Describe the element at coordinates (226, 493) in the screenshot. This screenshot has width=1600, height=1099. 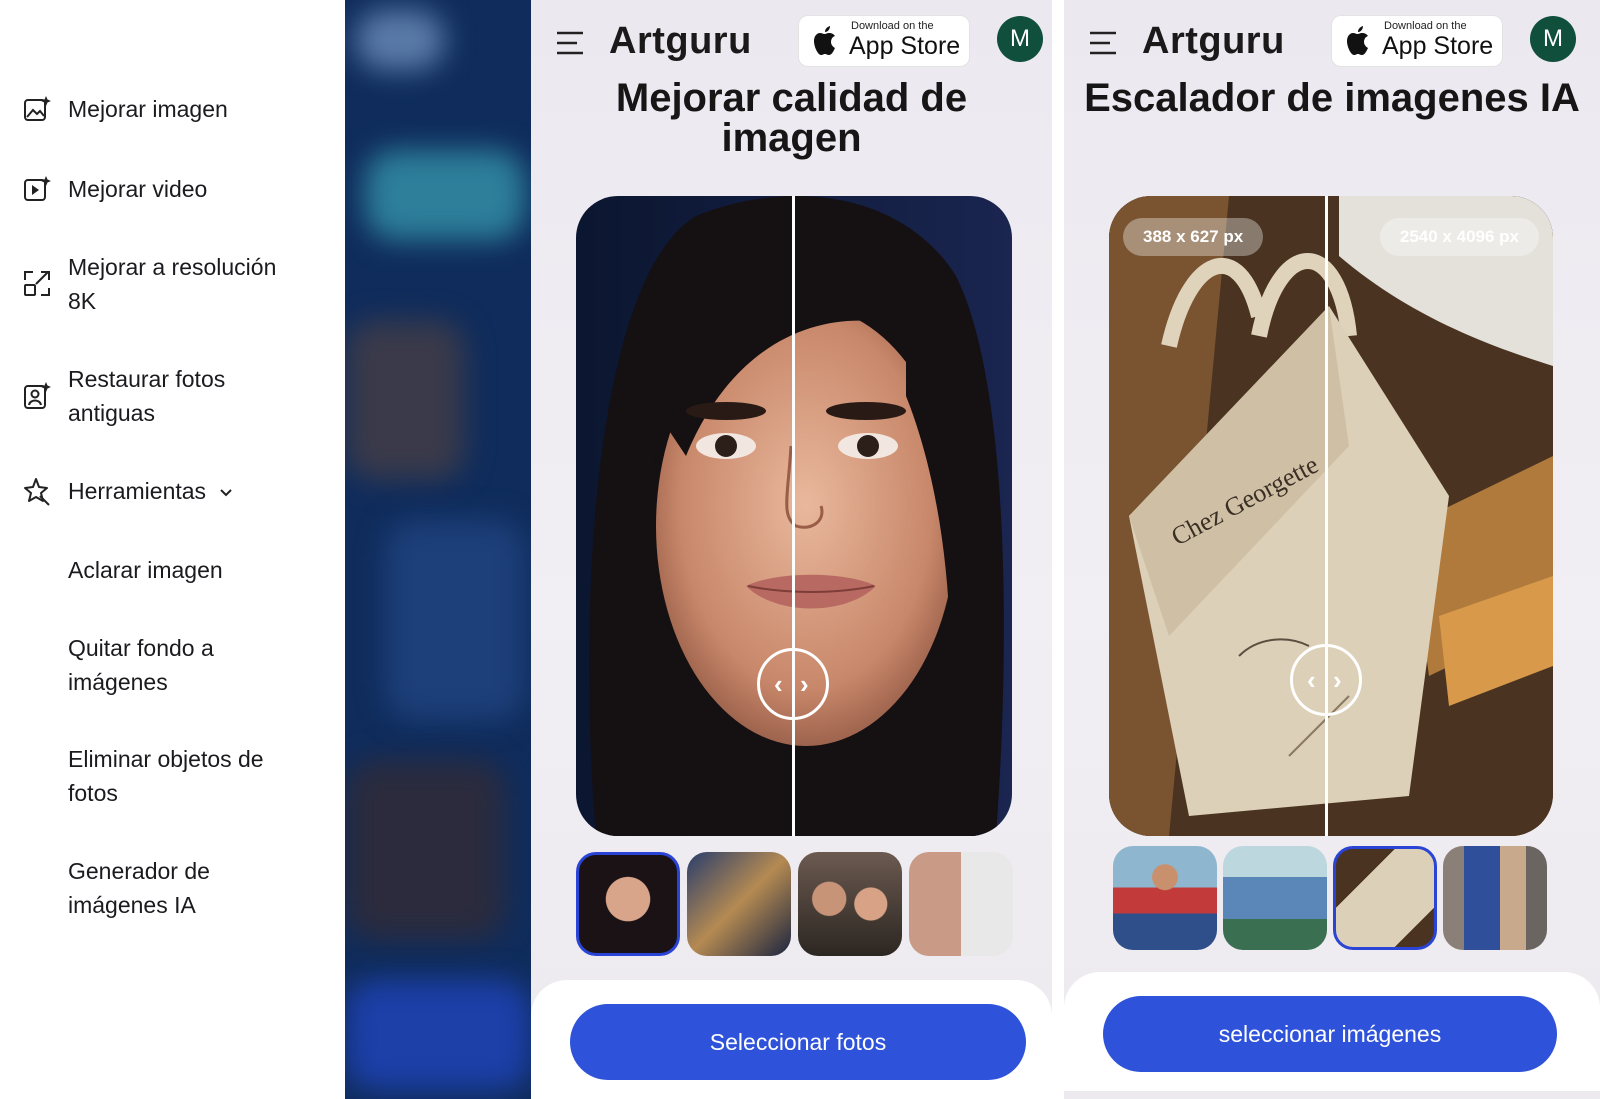
I see `chevron-down-icon` at that location.